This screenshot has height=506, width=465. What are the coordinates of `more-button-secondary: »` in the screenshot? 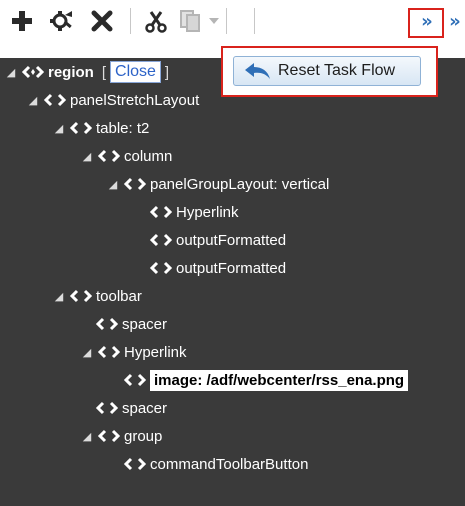 It's located at (455, 21).